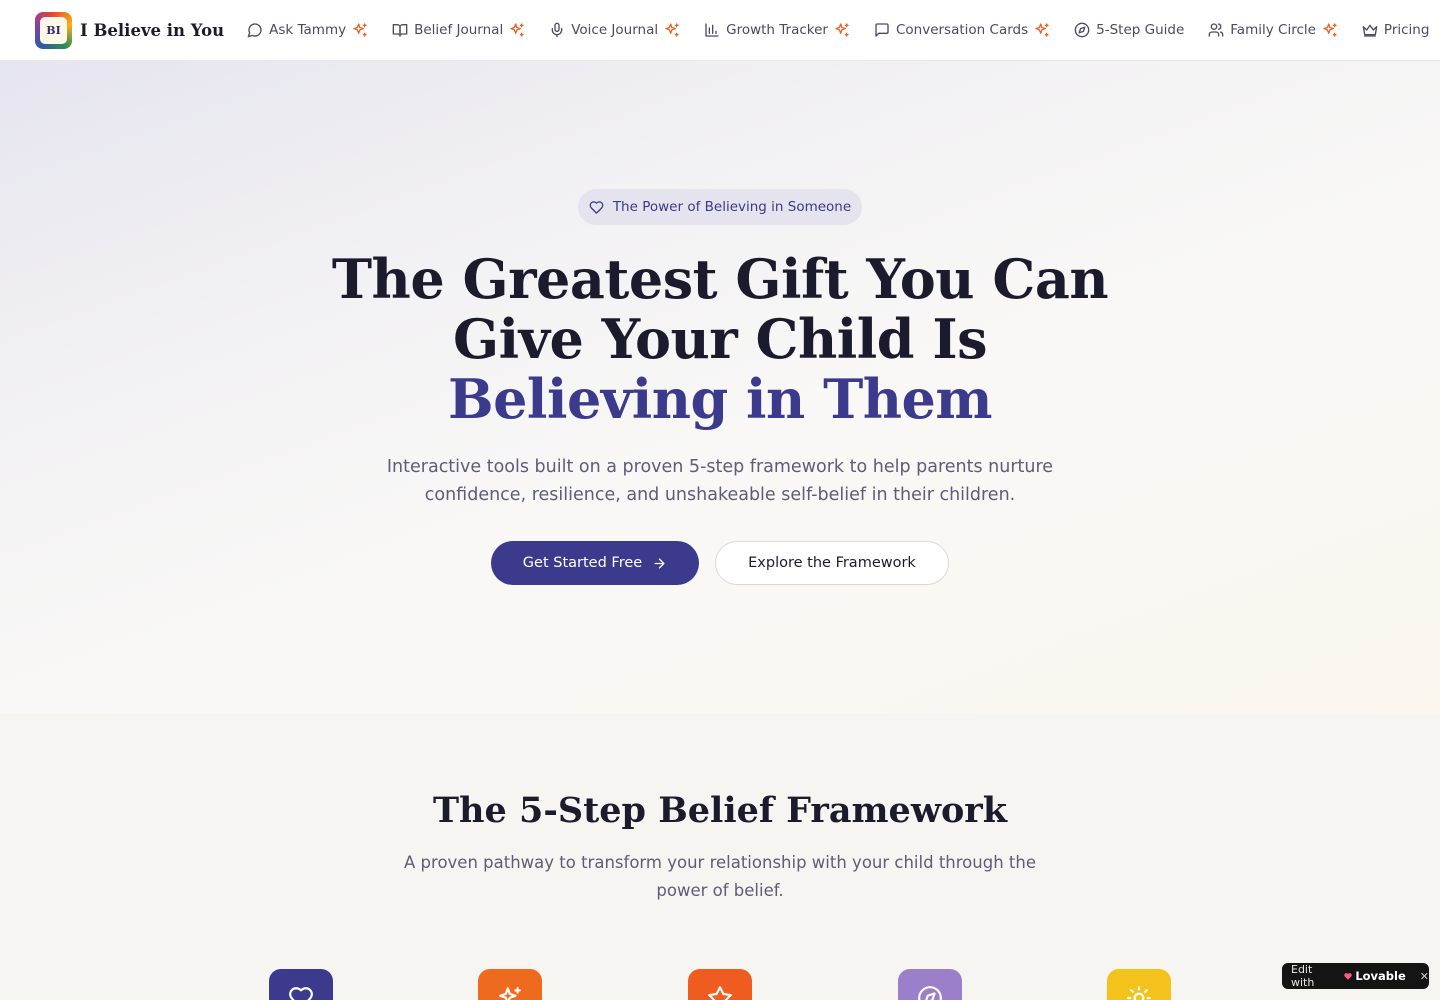  Describe the element at coordinates (1139, 993) in the screenshot. I see `sun-icon` at that location.